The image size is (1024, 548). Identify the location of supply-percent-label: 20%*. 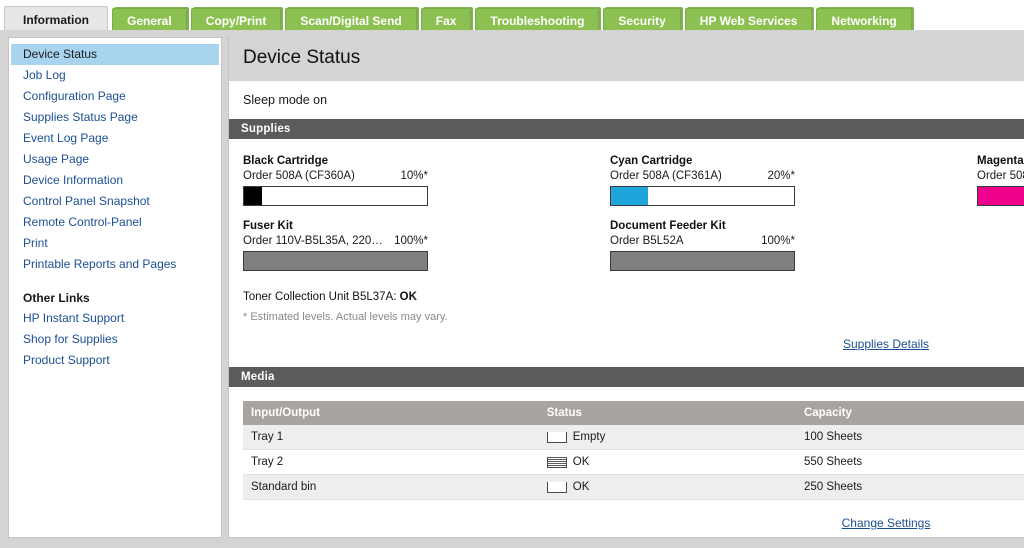
(781, 176).